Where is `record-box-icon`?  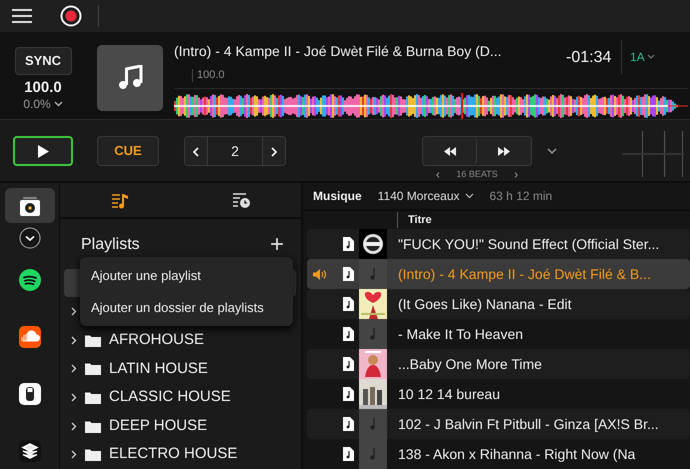 record-box-icon is located at coordinates (29, 205).